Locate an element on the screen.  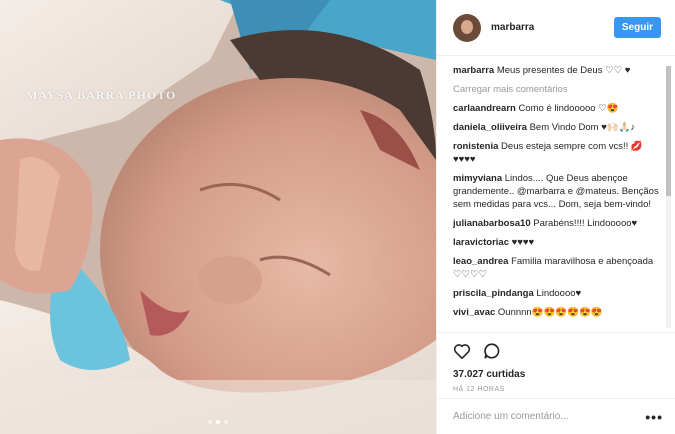
add-comment-bar: ••• is located at coordinates (556, 416).